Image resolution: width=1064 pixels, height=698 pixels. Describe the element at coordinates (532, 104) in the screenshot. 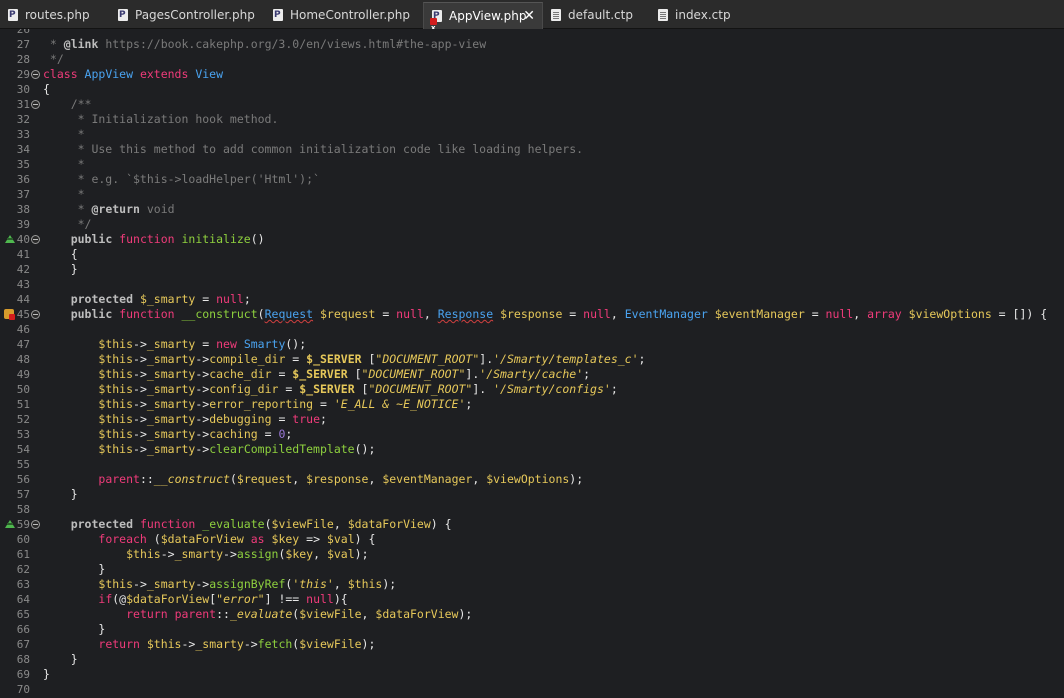

I see `code-line: 31 /**` at that location.